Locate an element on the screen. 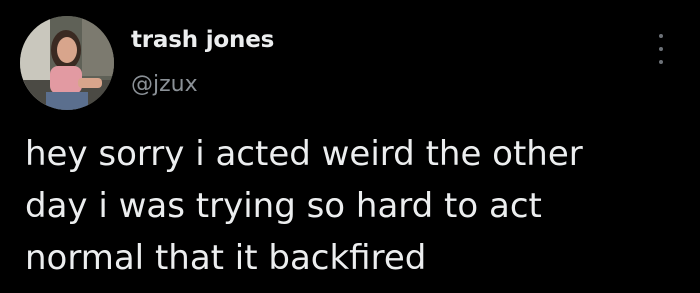 The height and width of the screenshot is (293, 700). author-handle: @jzux is located at coordinates (164, 84).